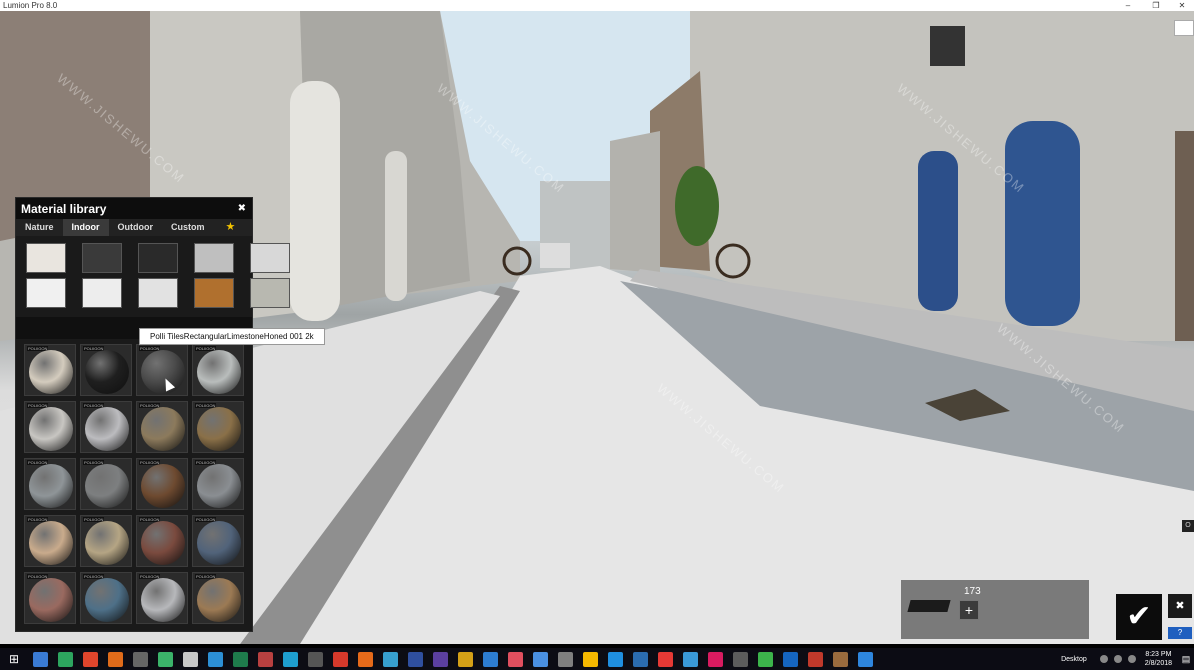  I want to click on tab-custom: Custom, so click(188, 227).